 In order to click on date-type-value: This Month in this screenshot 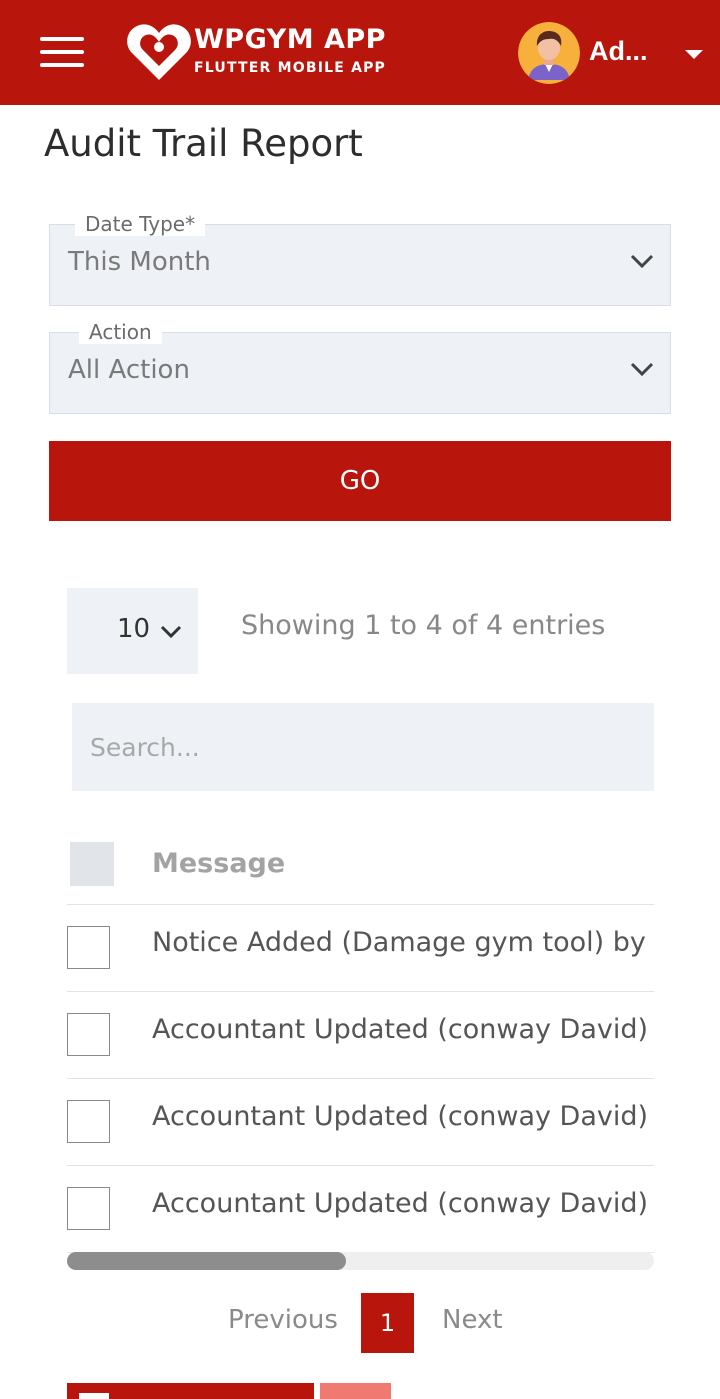, I will do `click(139, 262)`.